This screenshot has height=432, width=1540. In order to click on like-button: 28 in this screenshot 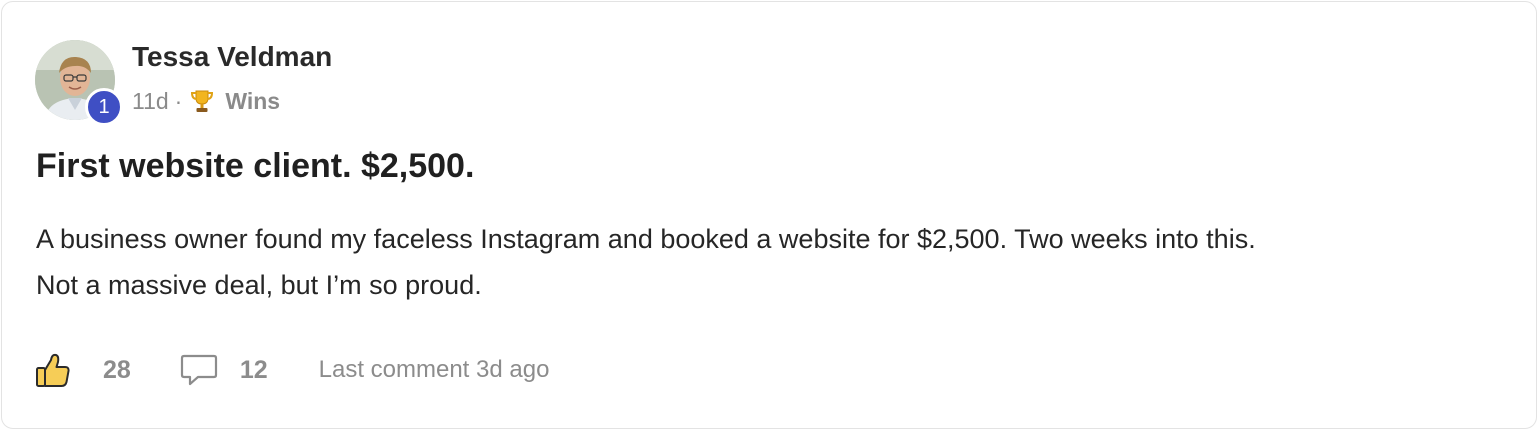, I will do `click(83, 370)`.